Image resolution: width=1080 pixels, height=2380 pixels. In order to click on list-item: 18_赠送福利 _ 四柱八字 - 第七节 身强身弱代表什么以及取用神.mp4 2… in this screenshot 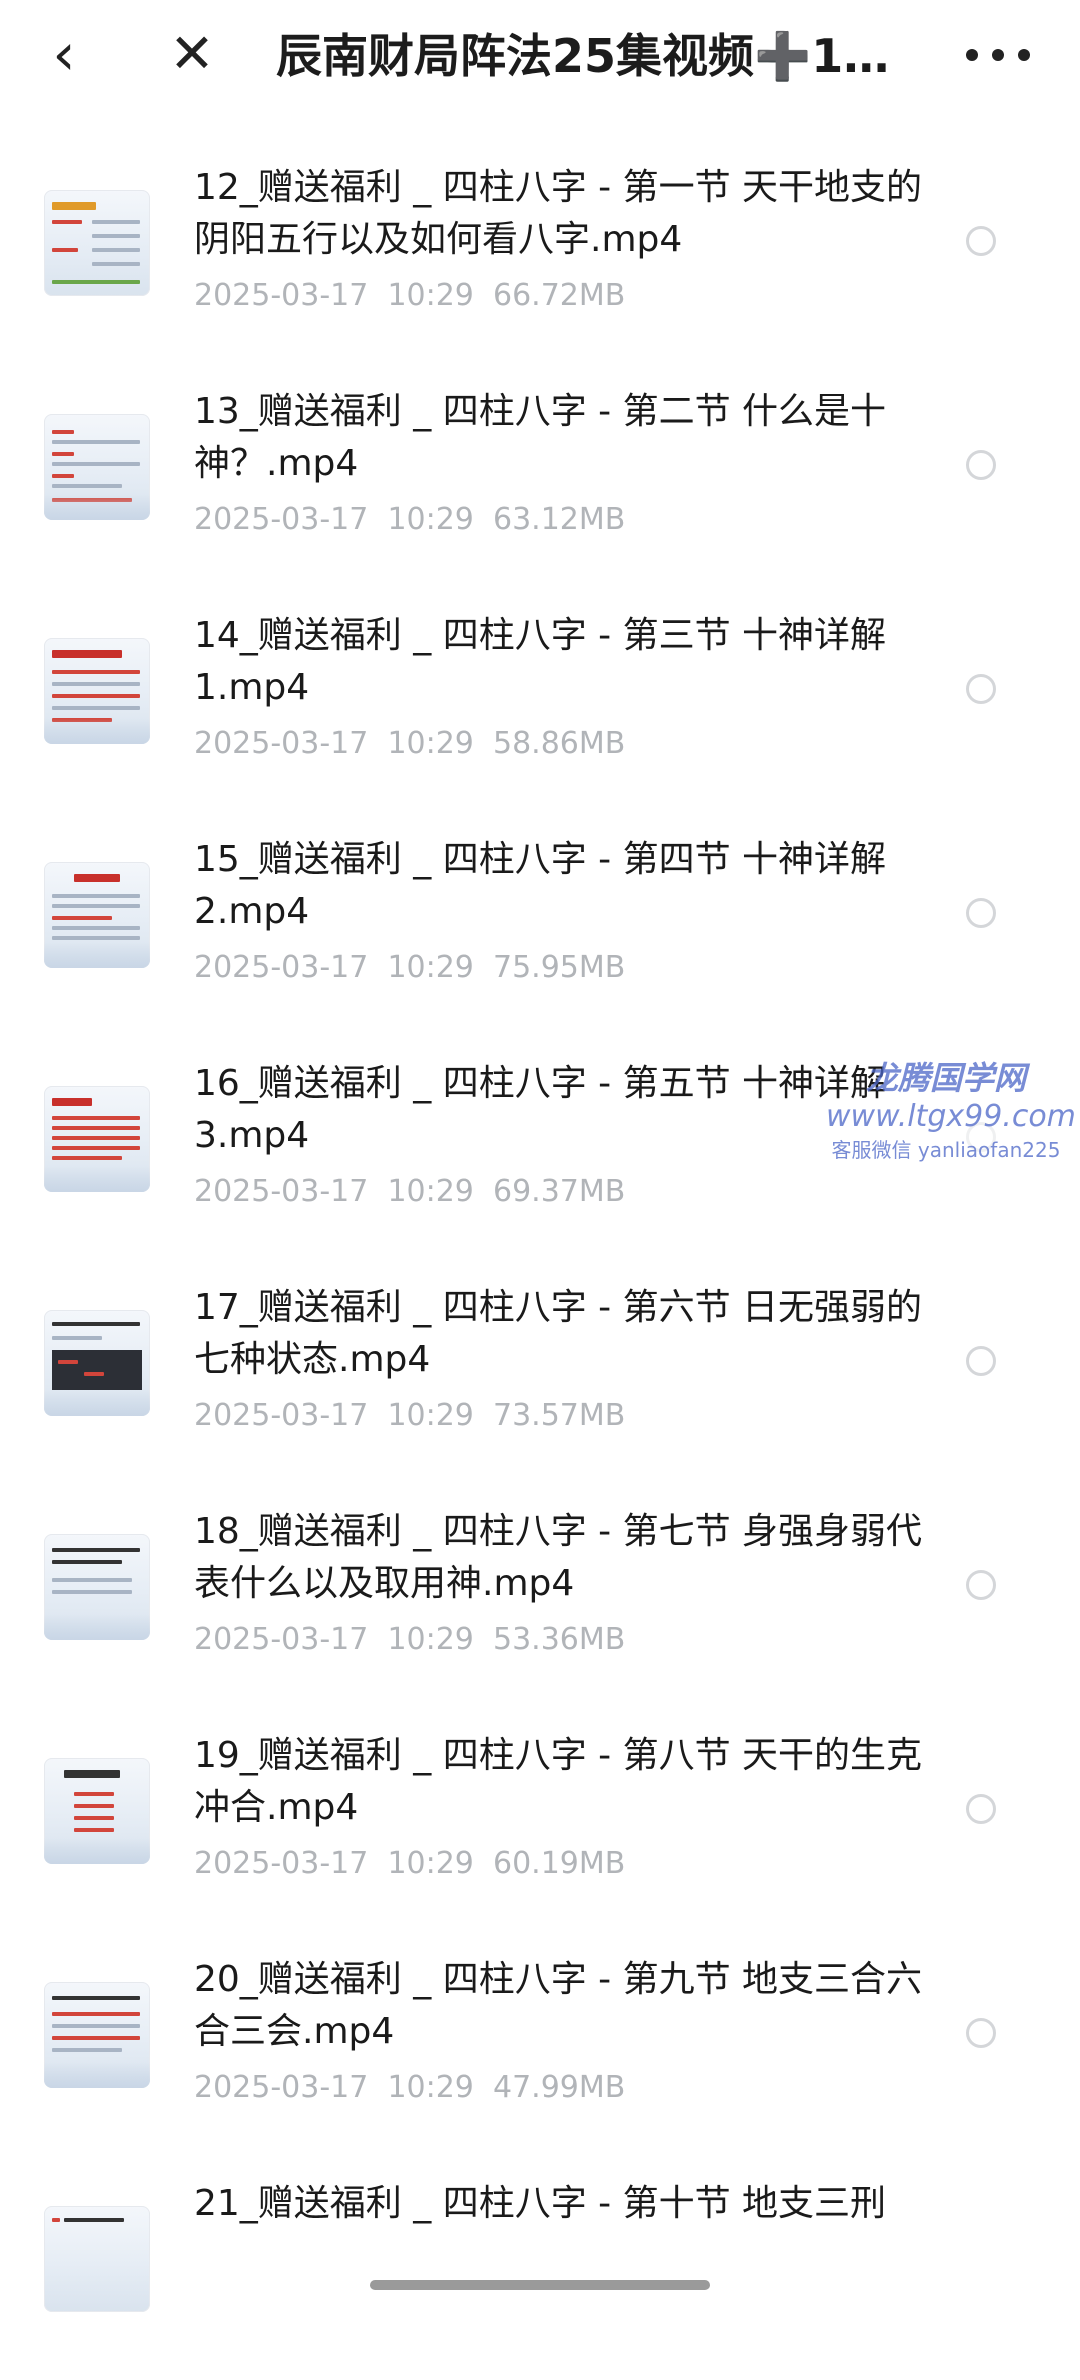, I will do `click(540, 1596)`.